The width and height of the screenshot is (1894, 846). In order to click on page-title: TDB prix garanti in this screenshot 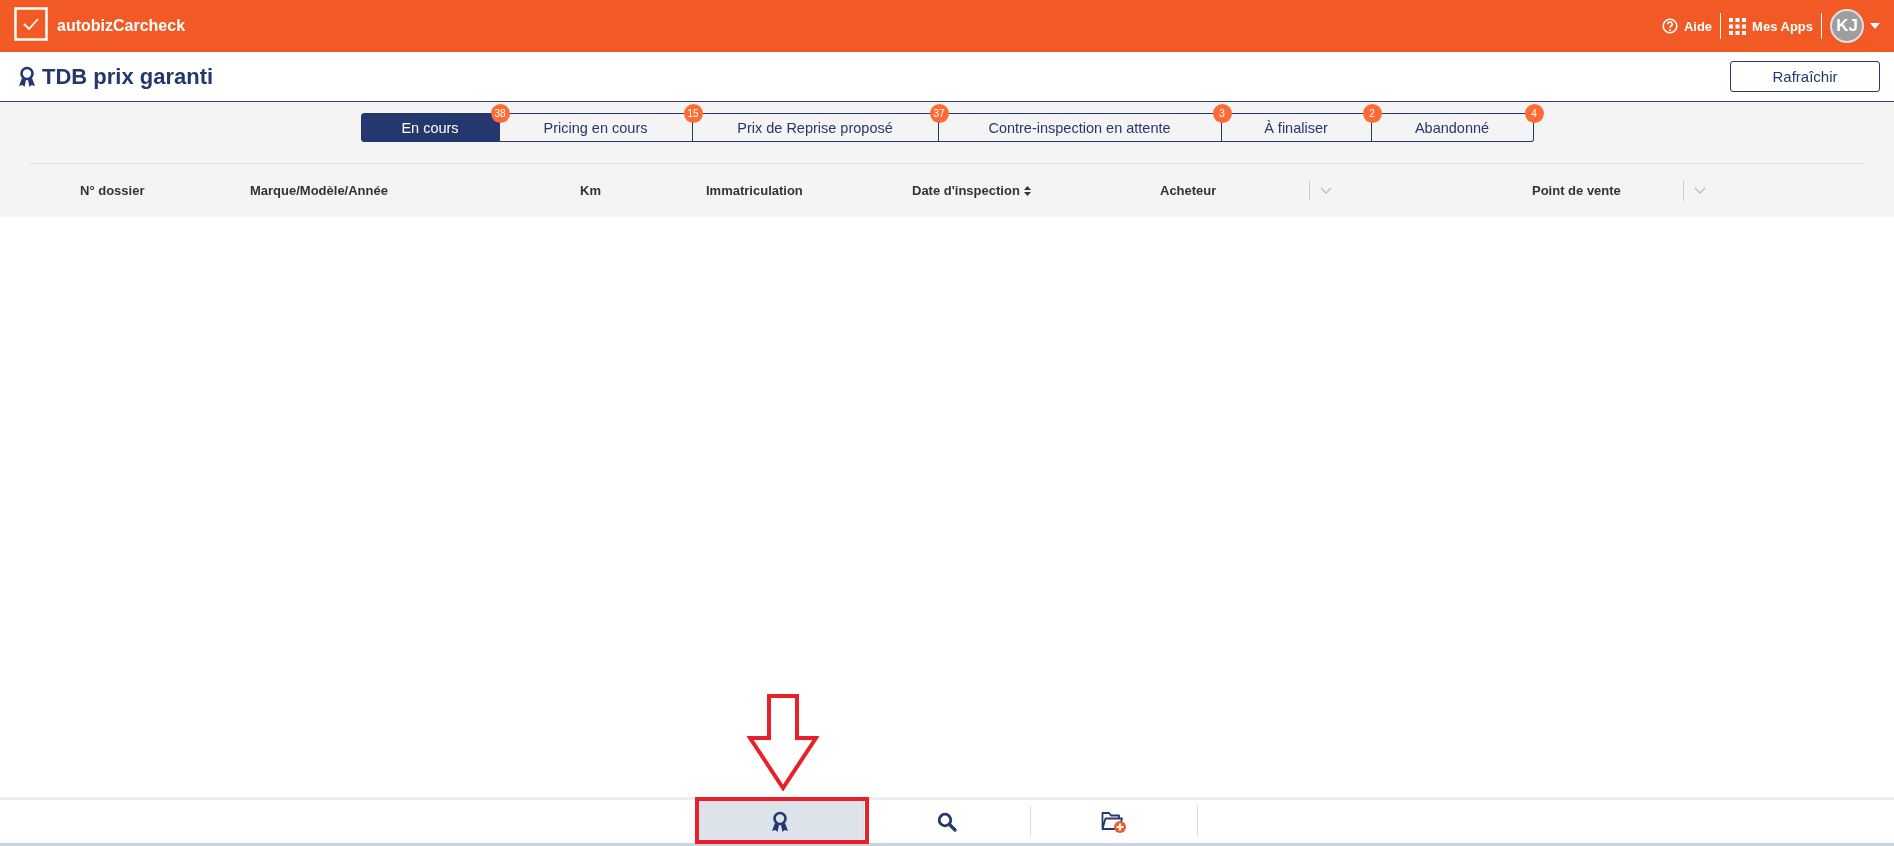, I will do `click(128, 76)`.